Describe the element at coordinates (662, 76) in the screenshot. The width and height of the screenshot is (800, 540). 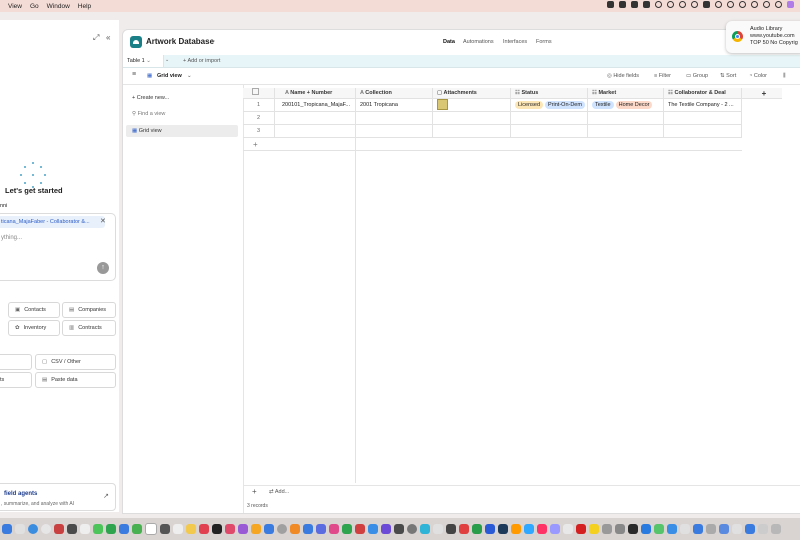
I see `filter-button: ≡ Filter` at that location.